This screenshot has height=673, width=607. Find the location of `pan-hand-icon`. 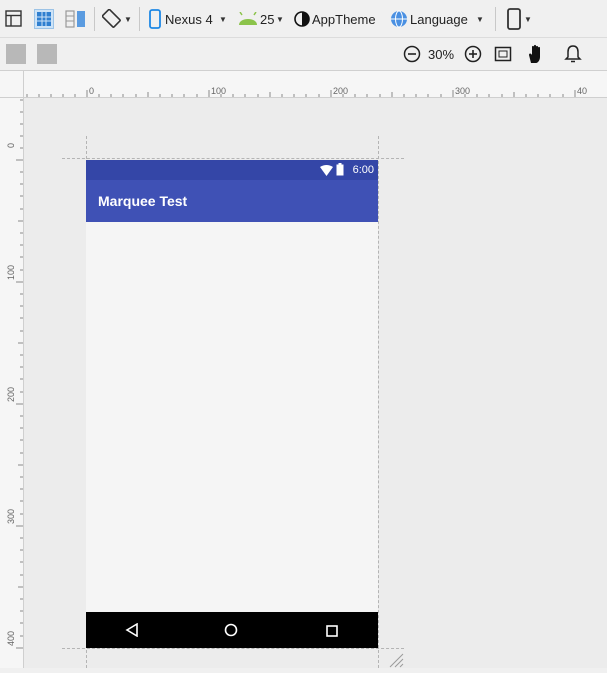

pan-hand-icon is located at coordinates (536, 54).